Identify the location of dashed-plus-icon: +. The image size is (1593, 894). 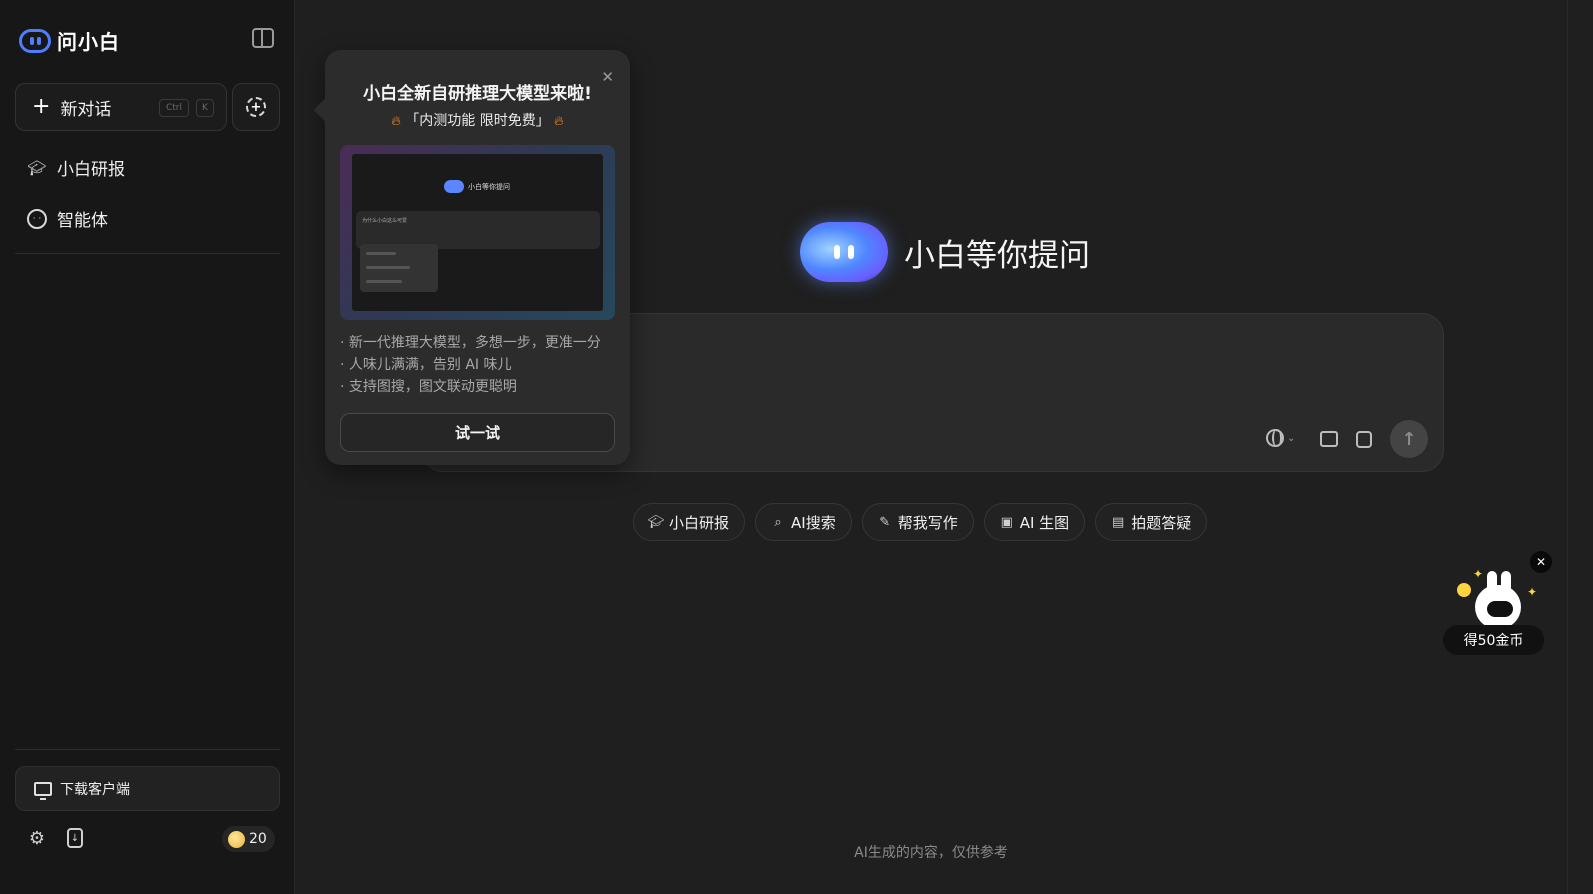
(256, 107).